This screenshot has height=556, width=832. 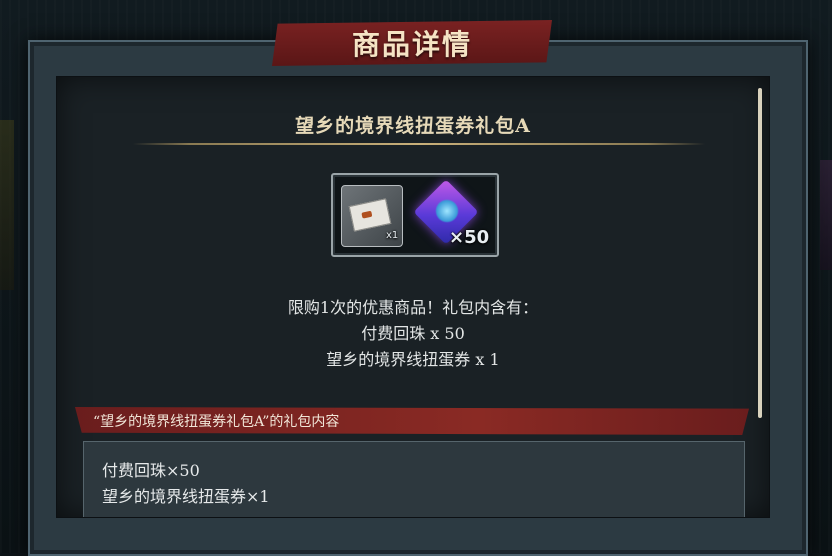 I want to click on item-quantity: ×50, so click(x=469, y=237).